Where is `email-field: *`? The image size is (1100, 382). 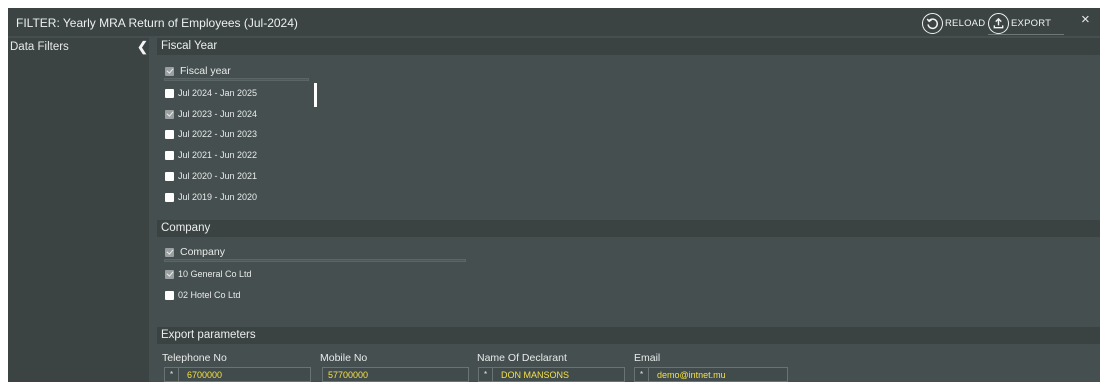 email-field: * is located at coordinates (711, 374).